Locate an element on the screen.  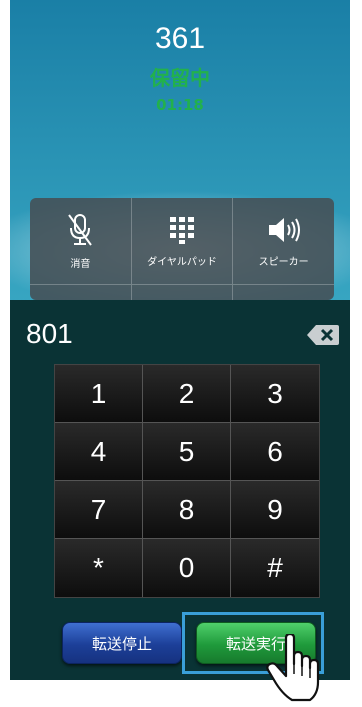
key-2: 2 is located at coordinates (187, 394).